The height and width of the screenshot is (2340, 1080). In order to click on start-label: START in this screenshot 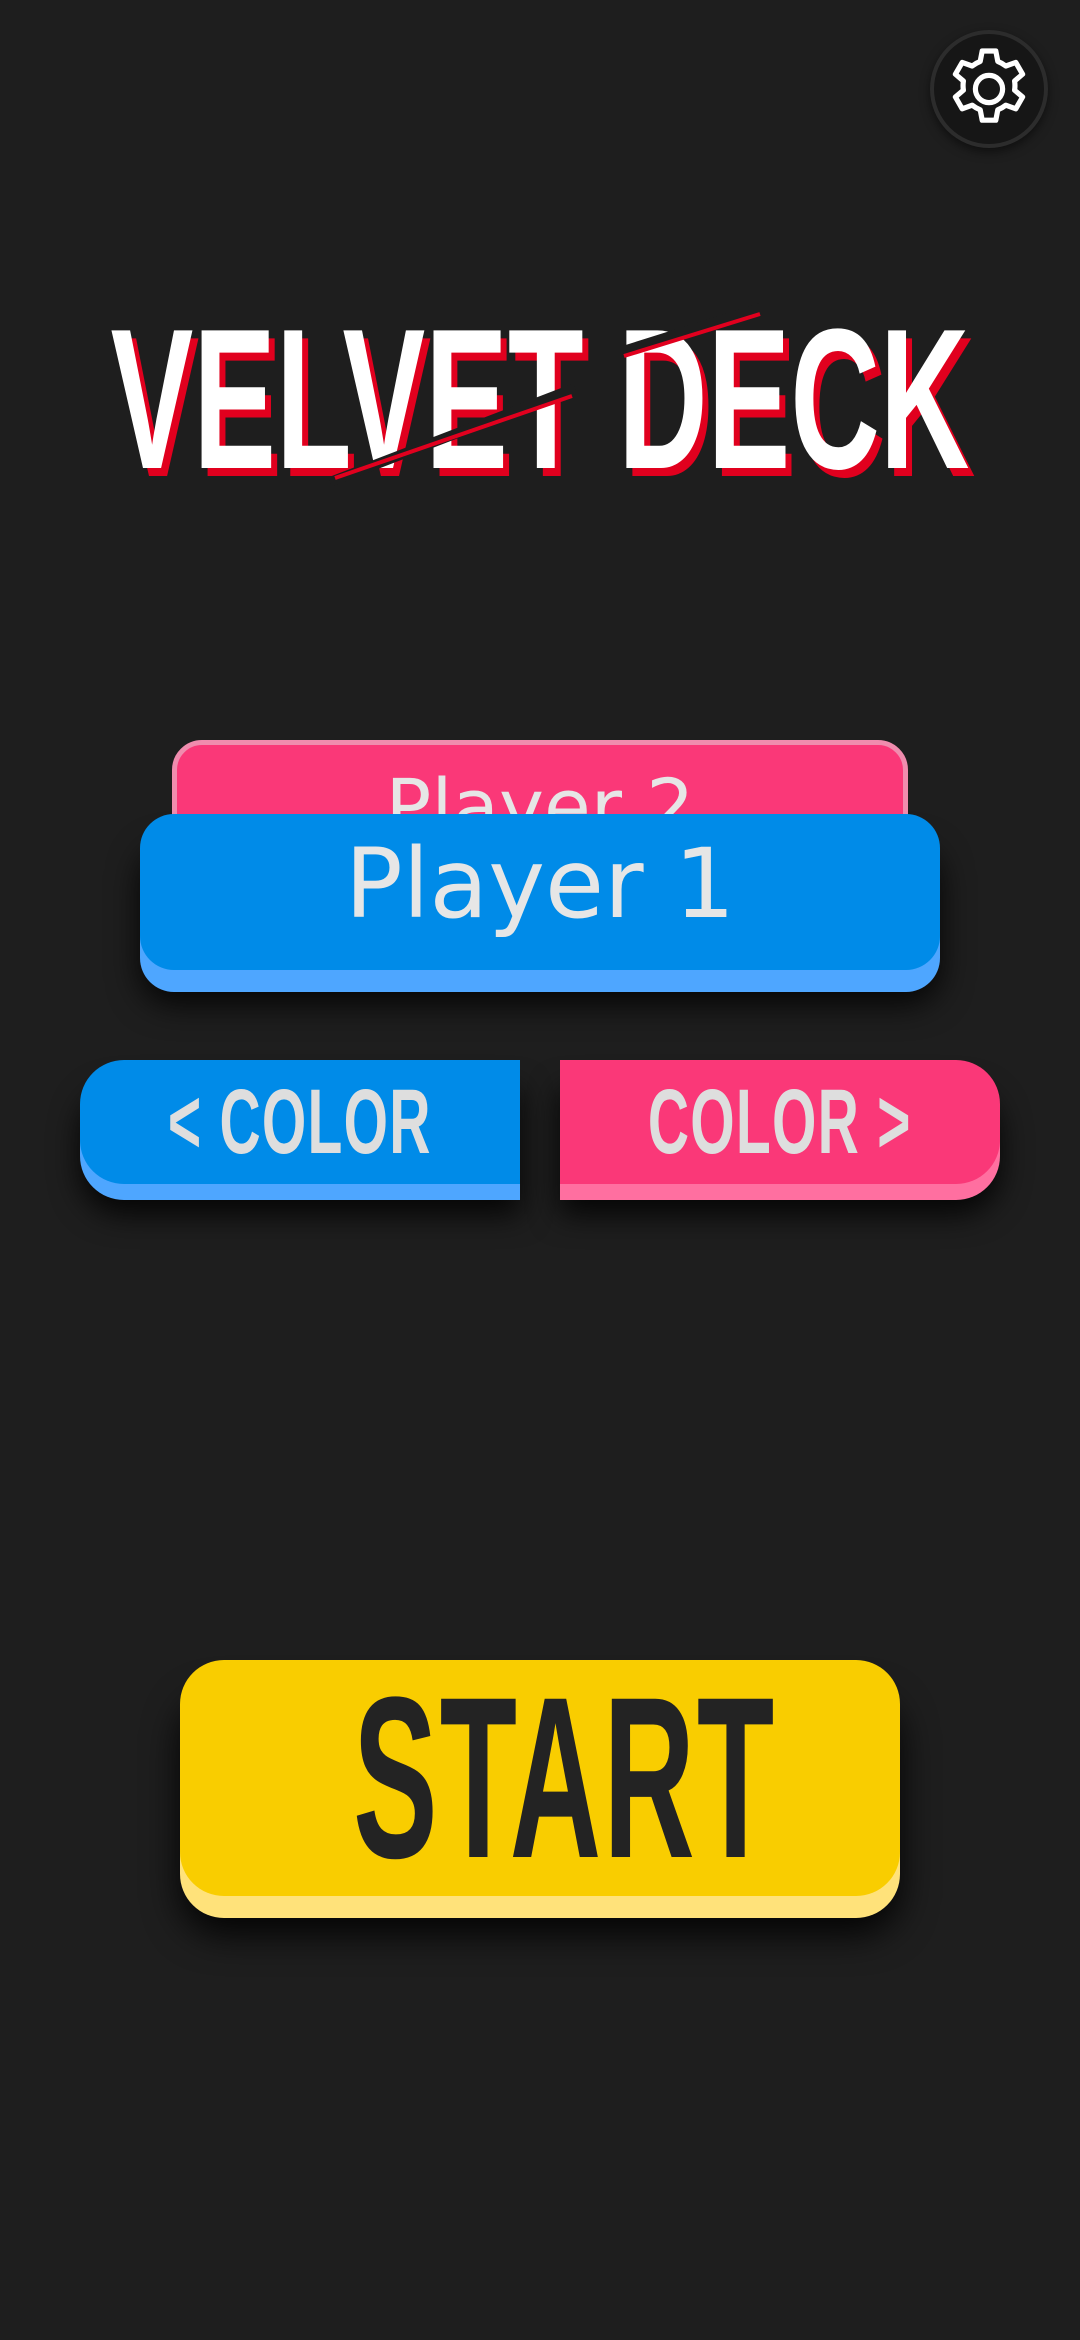, I will do `click(565, 1777)`.